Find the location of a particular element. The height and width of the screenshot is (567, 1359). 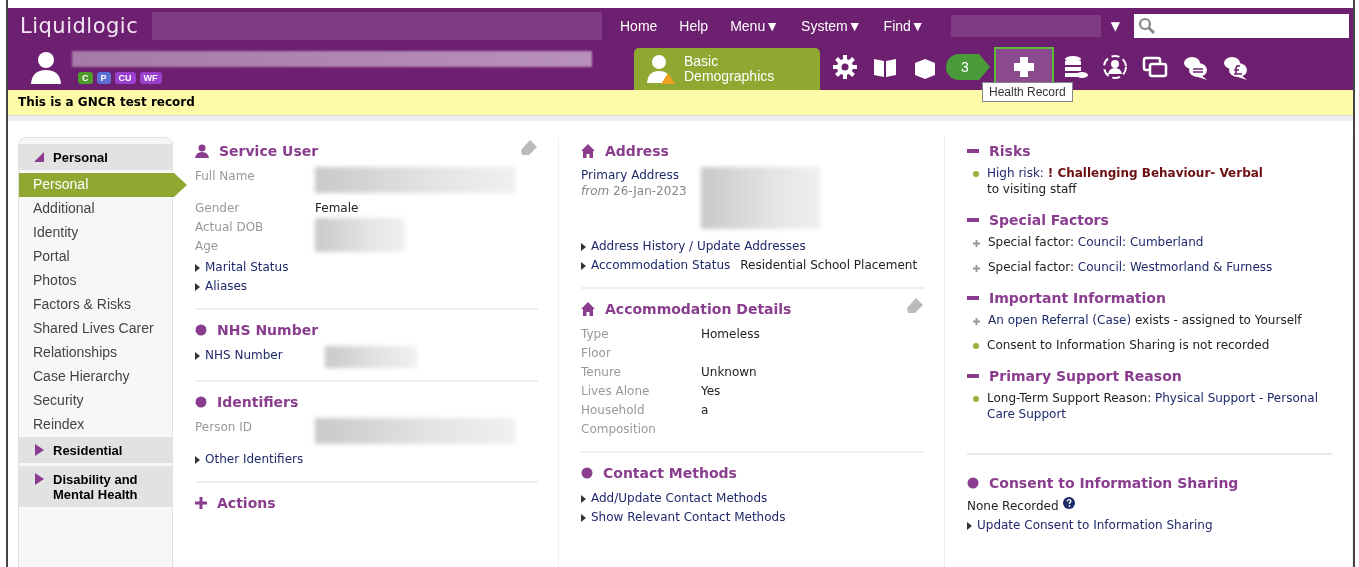

section-title: Address is located at coordinates (637, 151).